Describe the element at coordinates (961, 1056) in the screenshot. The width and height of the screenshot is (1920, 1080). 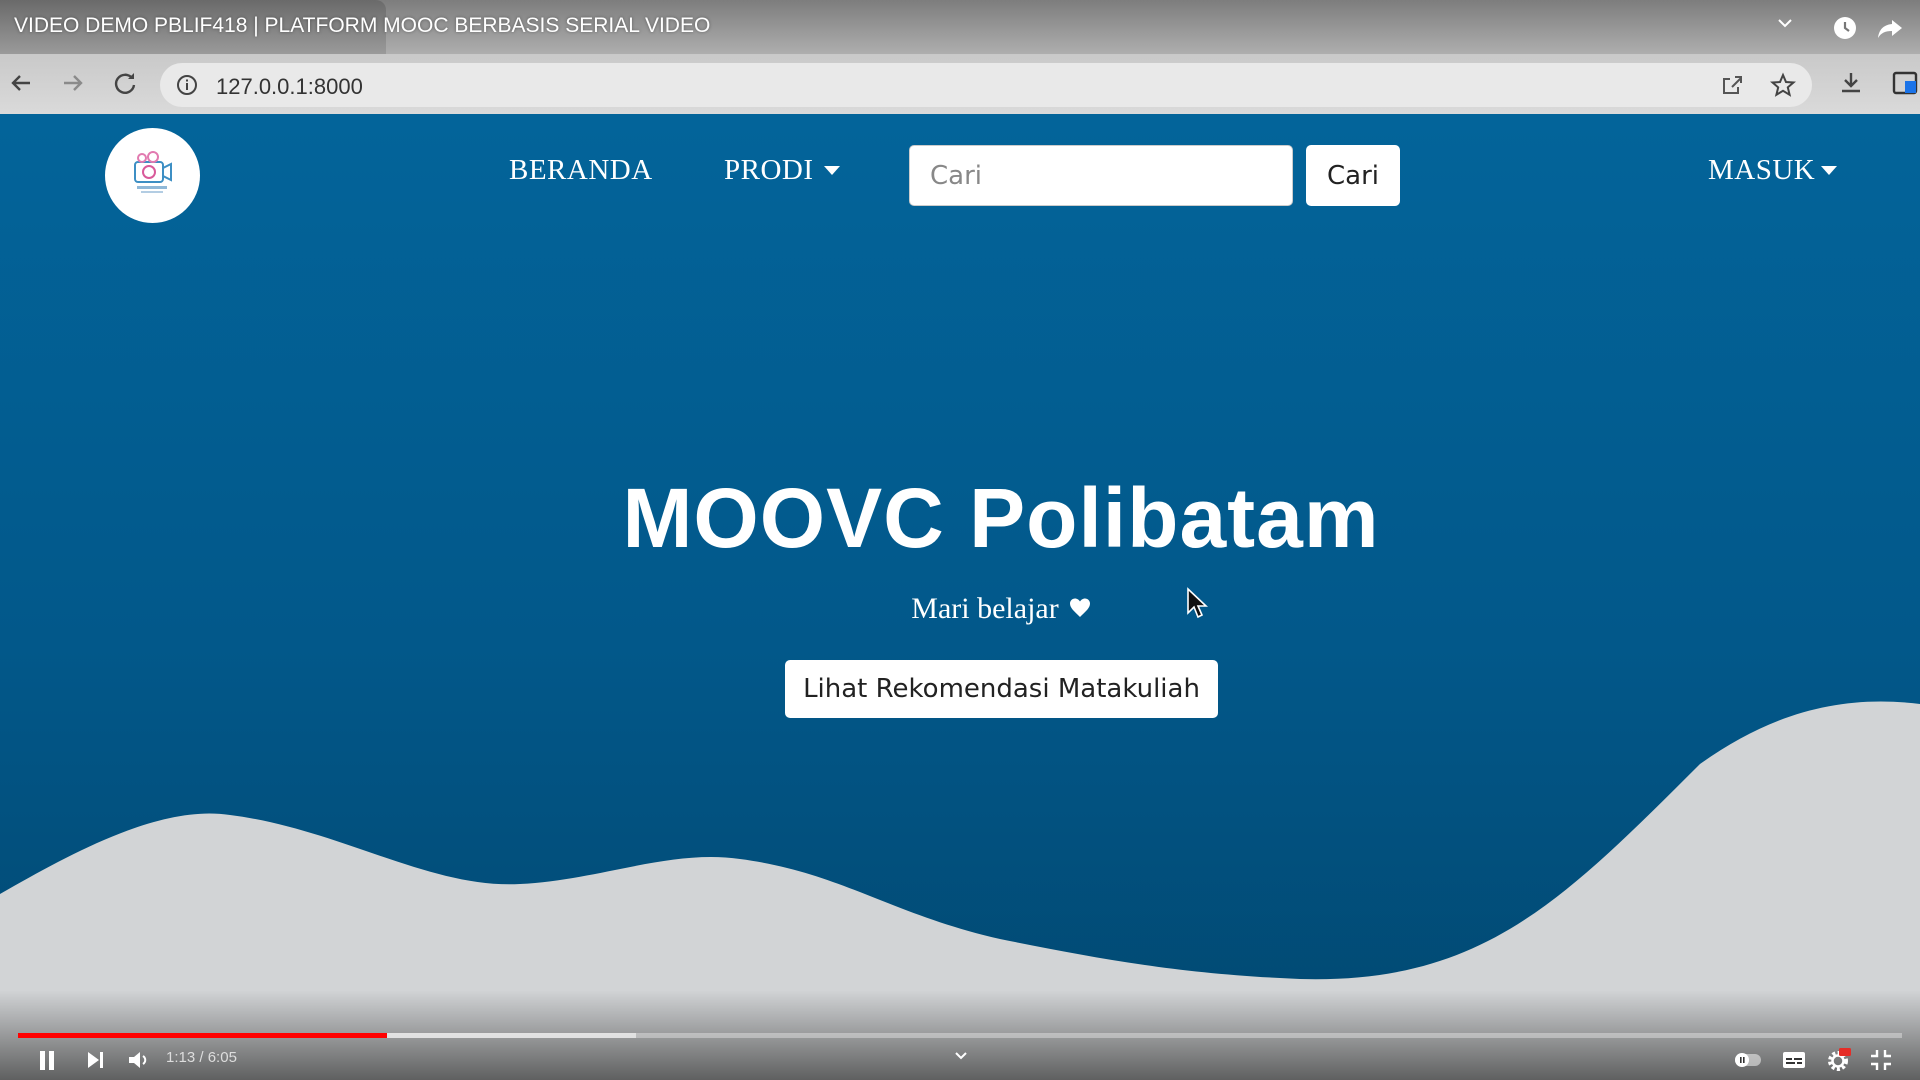
I see `chapters-chevron-icon` at that location.